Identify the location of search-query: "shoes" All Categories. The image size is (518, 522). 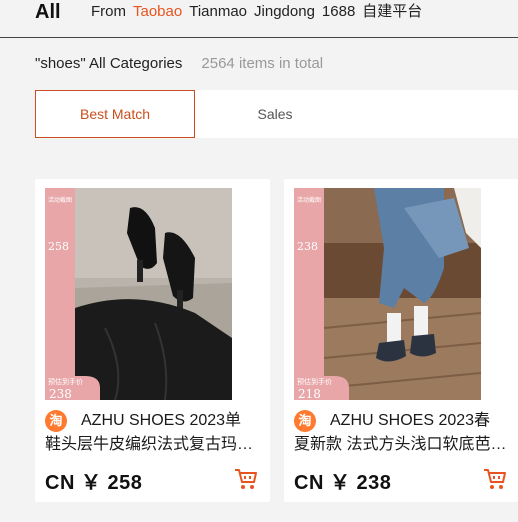
(109, 63).